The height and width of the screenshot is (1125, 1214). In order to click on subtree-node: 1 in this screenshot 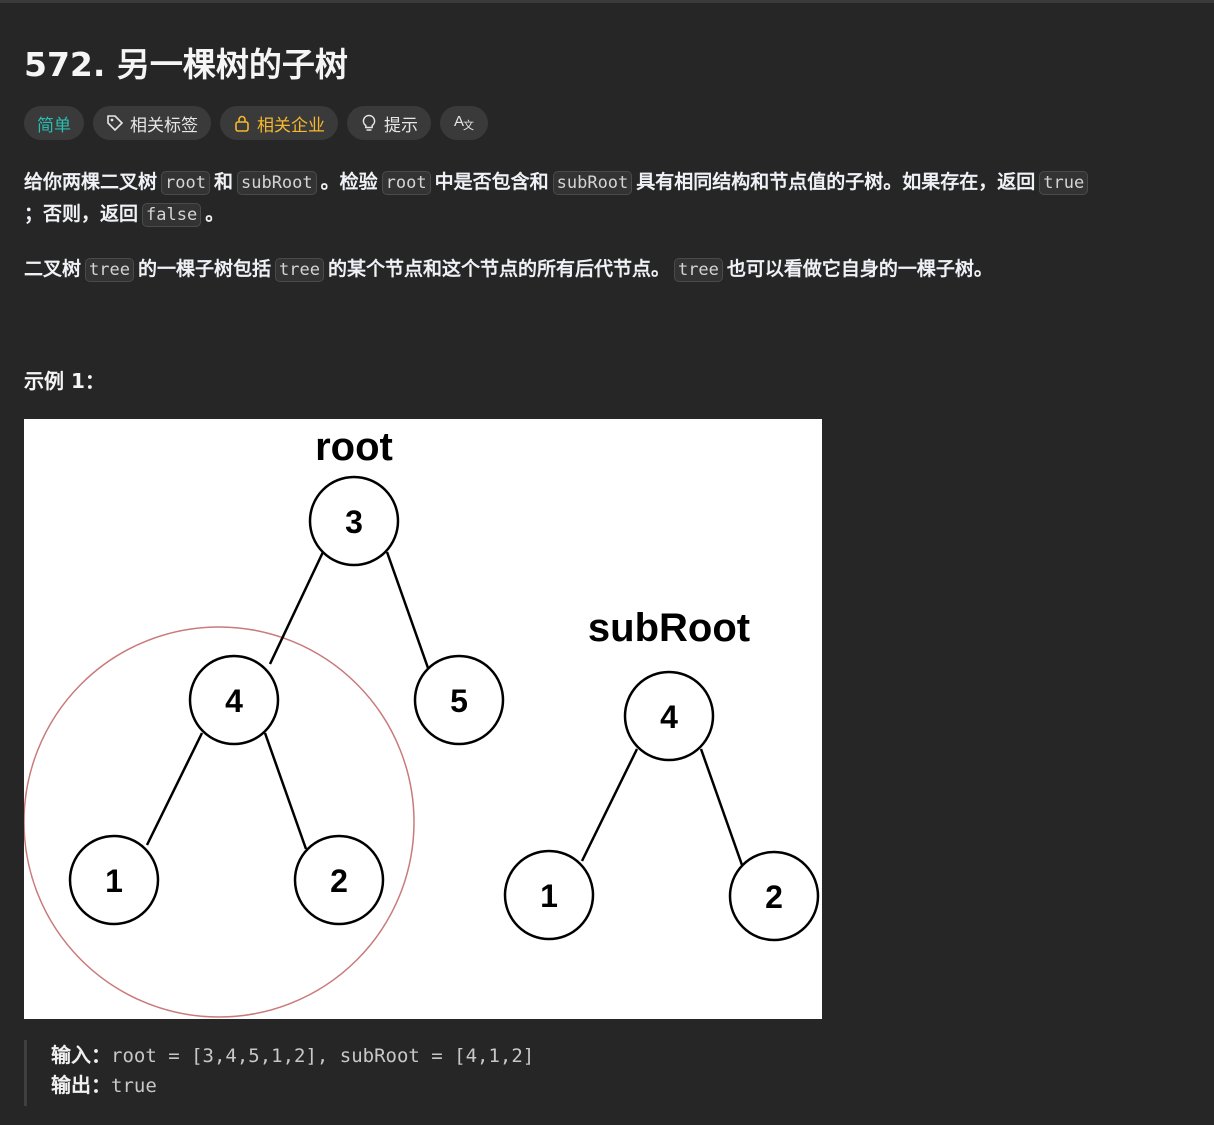, I will do `click(549, 895)`.